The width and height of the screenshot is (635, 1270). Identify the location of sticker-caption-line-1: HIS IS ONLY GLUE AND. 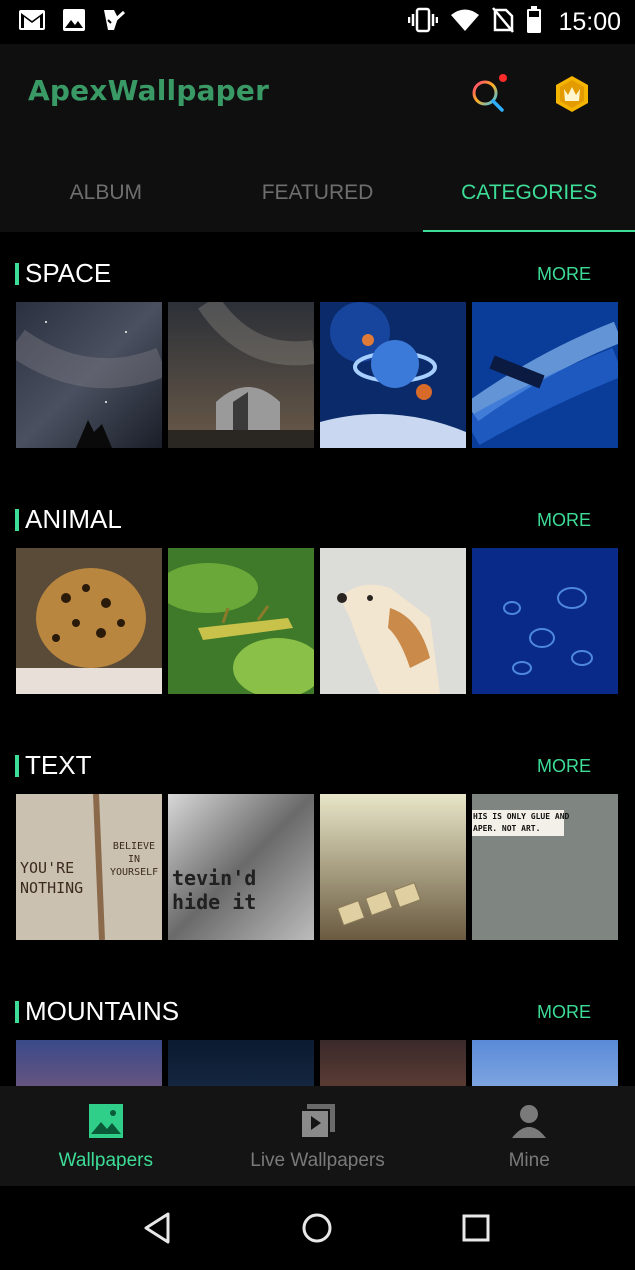
(521, 816).